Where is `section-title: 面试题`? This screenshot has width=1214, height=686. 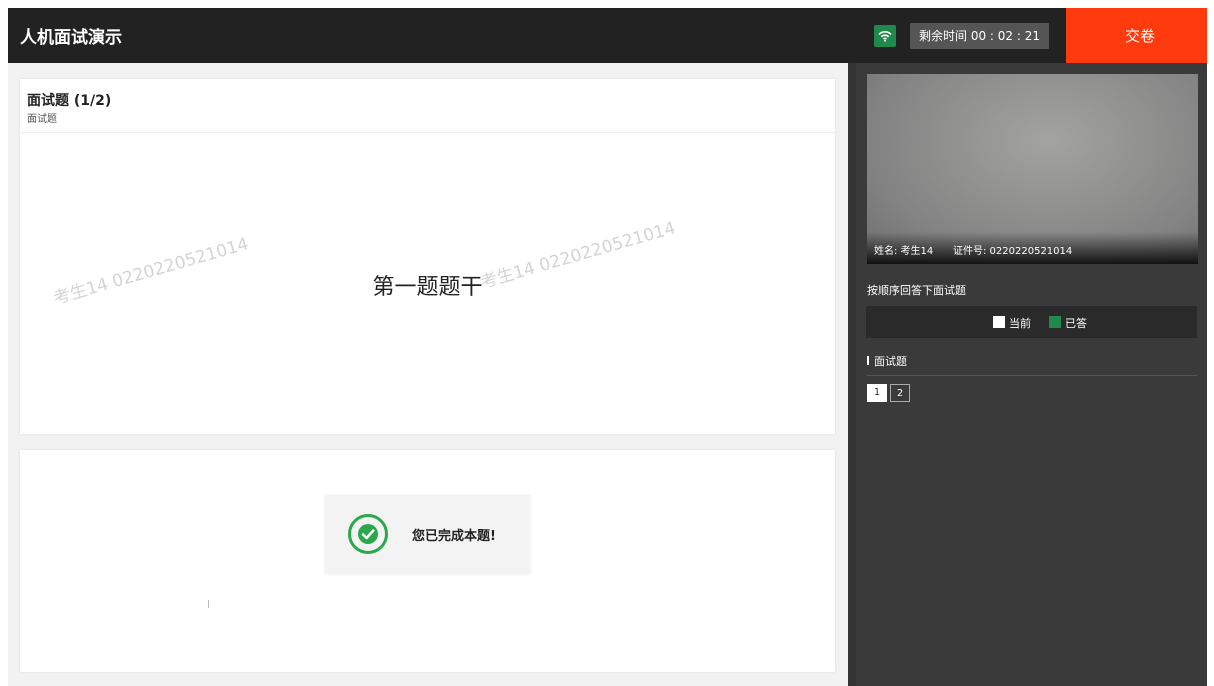
section-title: 面试题 is located at coordinates (890, 361).